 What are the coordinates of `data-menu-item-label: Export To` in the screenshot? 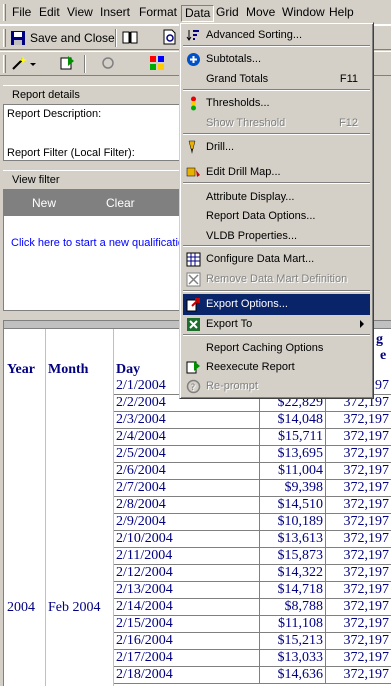 It's located at (229, 324).